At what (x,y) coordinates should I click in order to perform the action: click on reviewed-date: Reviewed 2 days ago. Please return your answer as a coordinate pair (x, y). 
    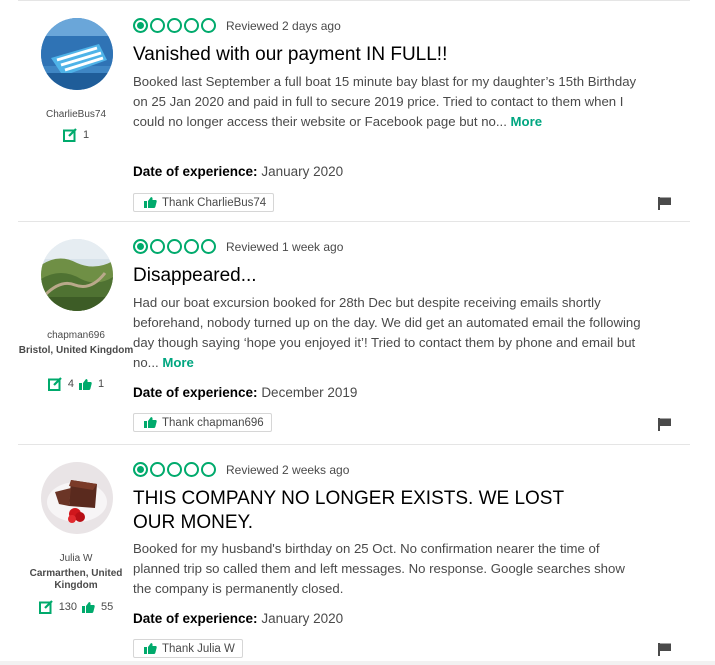
    Looking at the image, I should click on (283, 25).